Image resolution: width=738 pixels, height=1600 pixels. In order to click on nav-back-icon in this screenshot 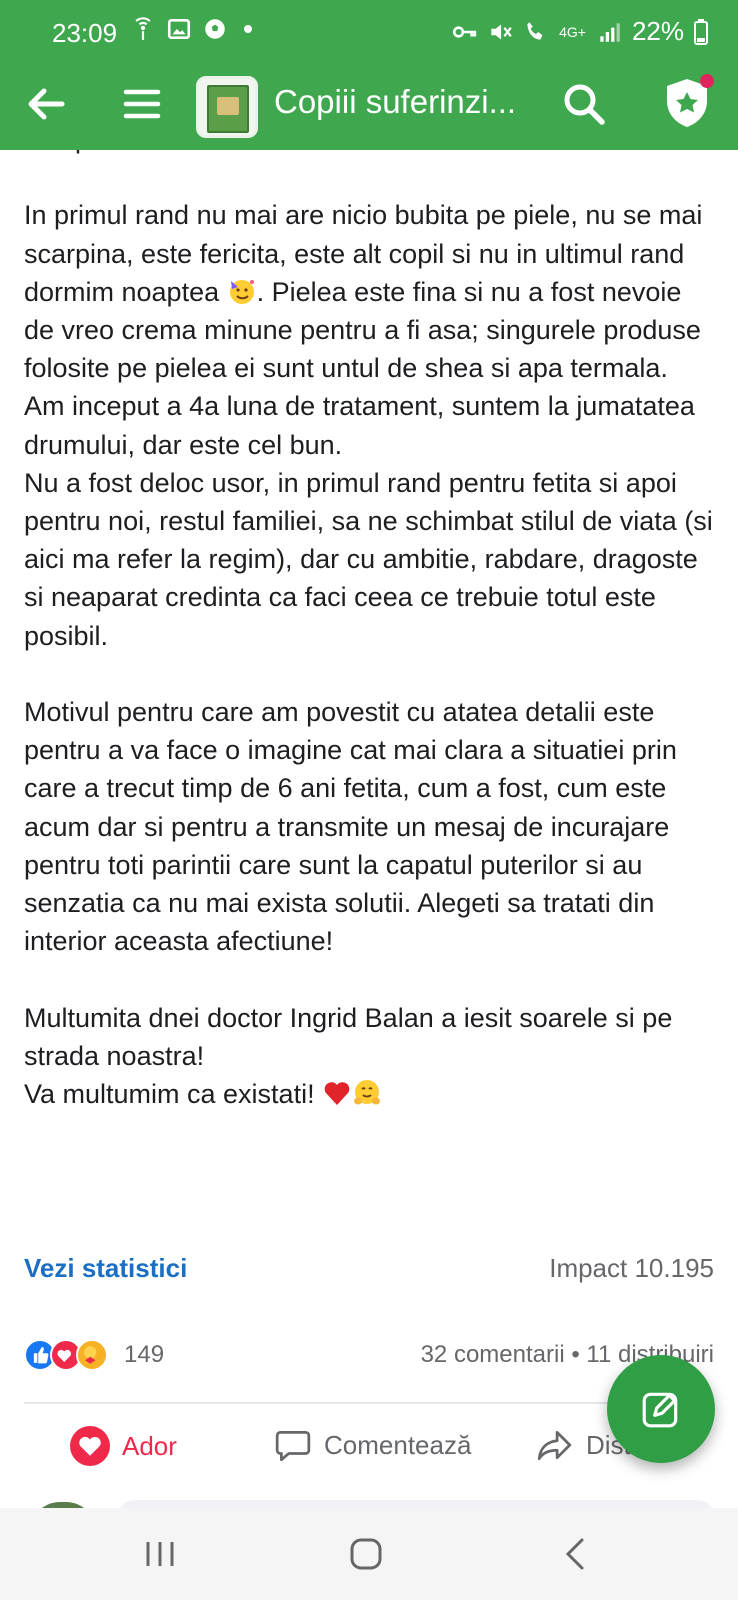, I will do `click(576, 1554)`.